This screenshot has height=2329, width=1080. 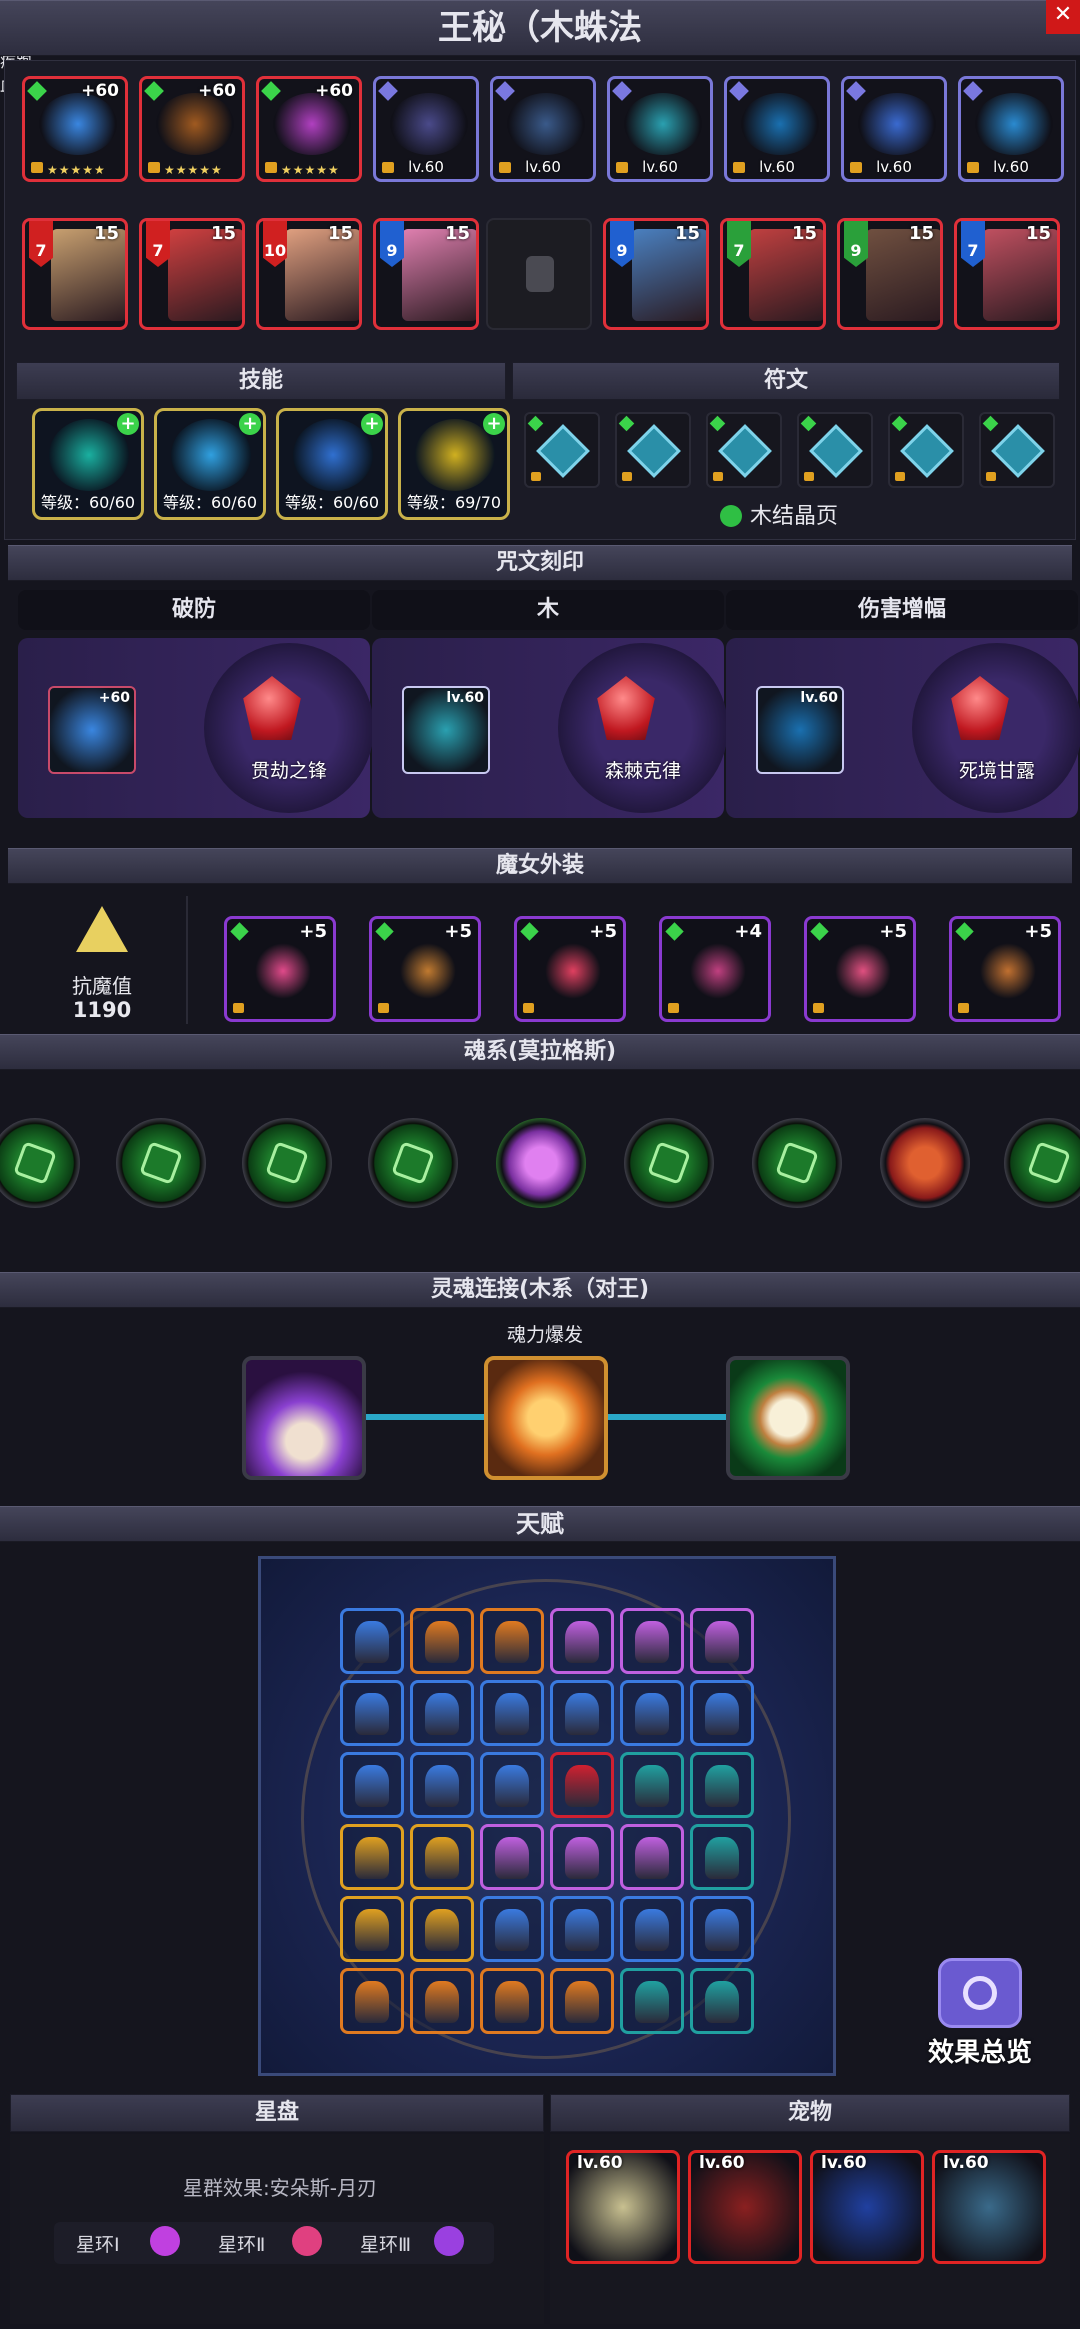 I want to click on effect-overview-button: 效果总览, so click(x=980, y=2013).